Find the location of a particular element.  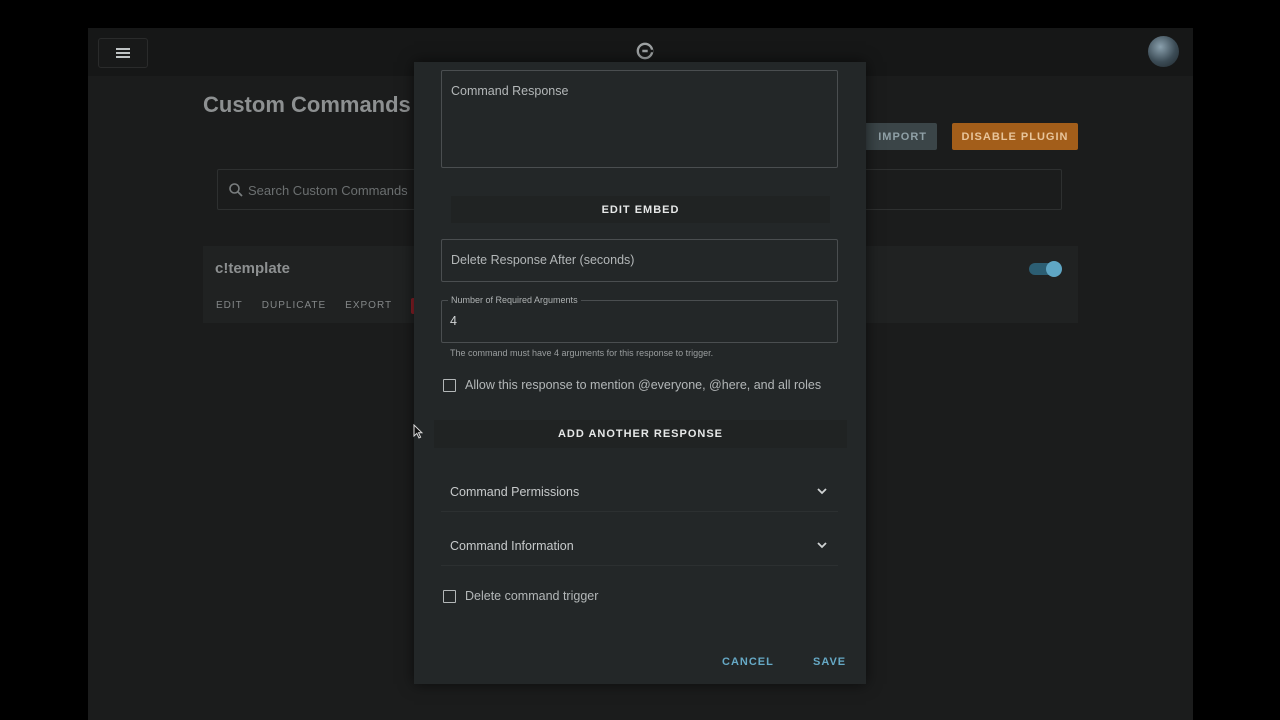

required-arguments-input: Number of Required Arguments 4 is located at coordinates (639, 319).